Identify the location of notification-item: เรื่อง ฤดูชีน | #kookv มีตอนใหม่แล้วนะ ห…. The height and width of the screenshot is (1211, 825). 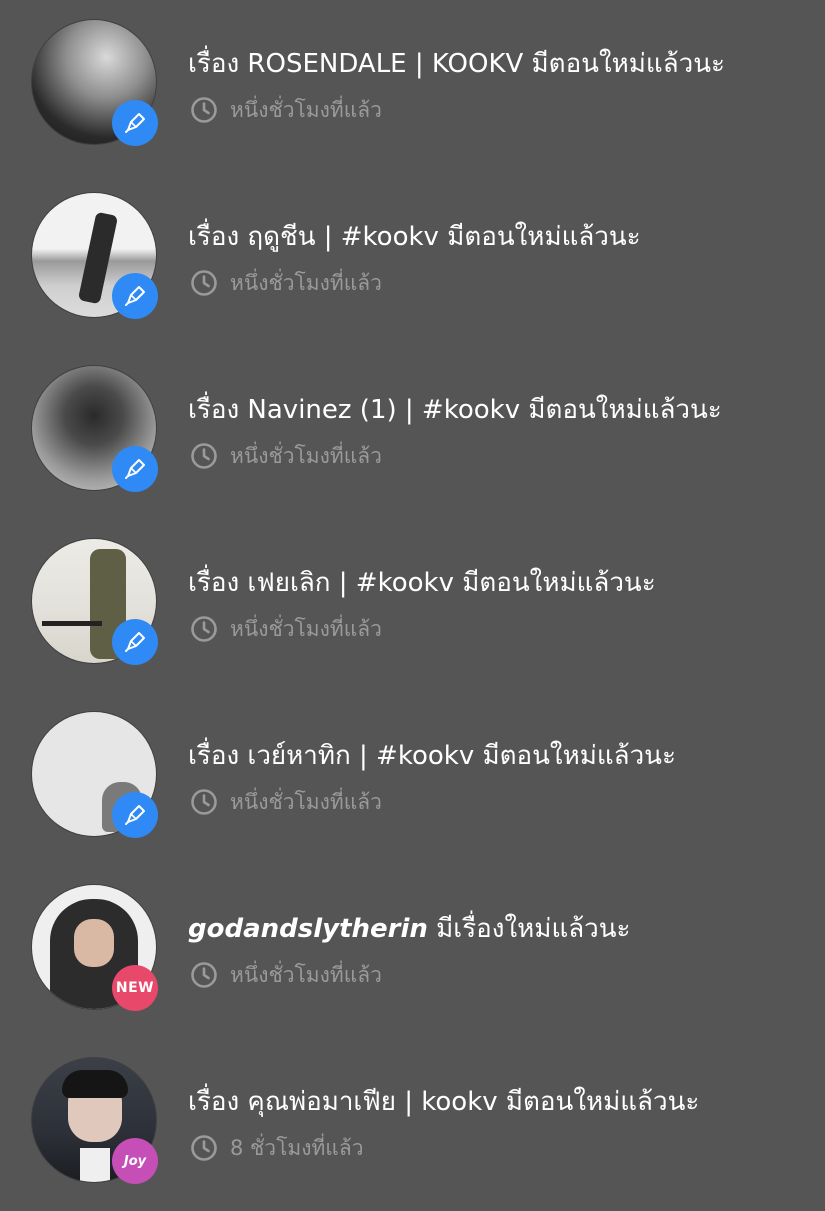
(412, 259).